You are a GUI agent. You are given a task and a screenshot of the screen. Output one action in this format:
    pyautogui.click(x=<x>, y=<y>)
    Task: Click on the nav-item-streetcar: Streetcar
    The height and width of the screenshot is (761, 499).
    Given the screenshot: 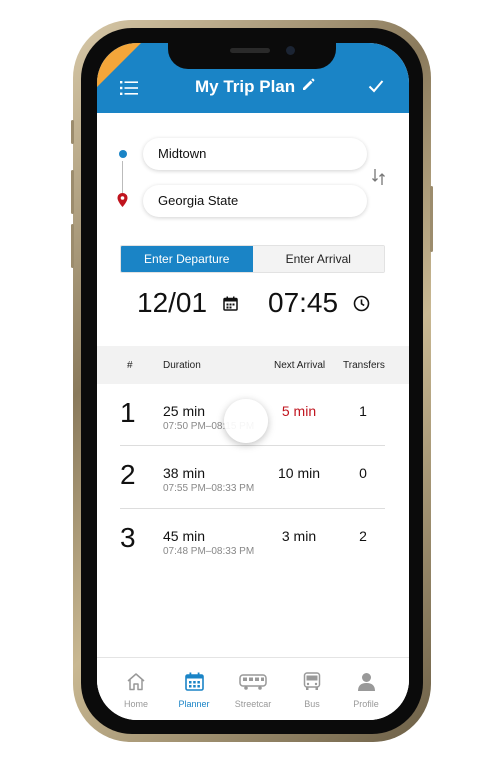 What is the action you would take?
    pyautogui.click(x=253, y=690)
    